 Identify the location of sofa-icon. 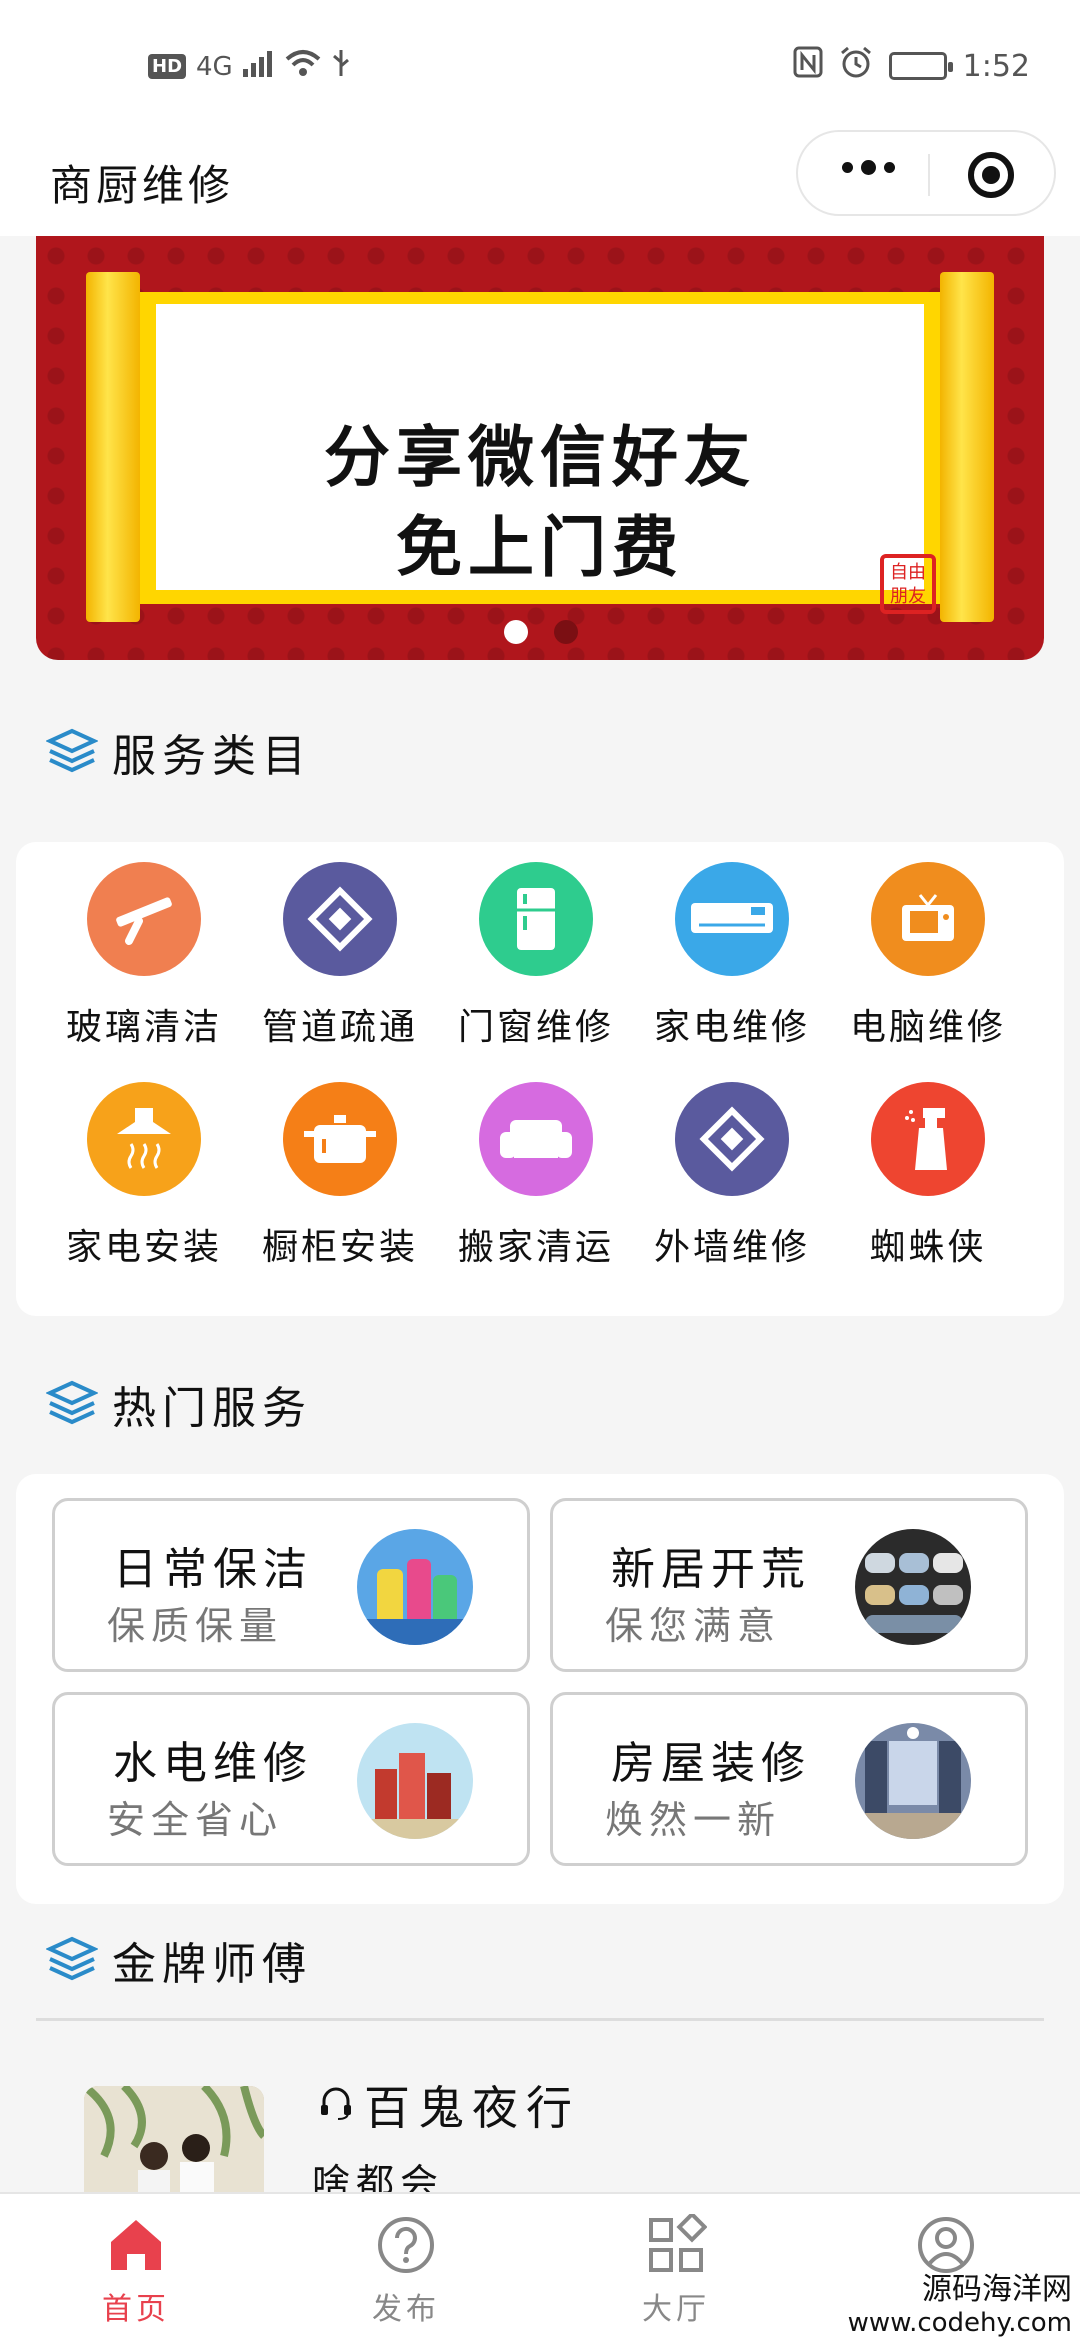
(536, 1139).